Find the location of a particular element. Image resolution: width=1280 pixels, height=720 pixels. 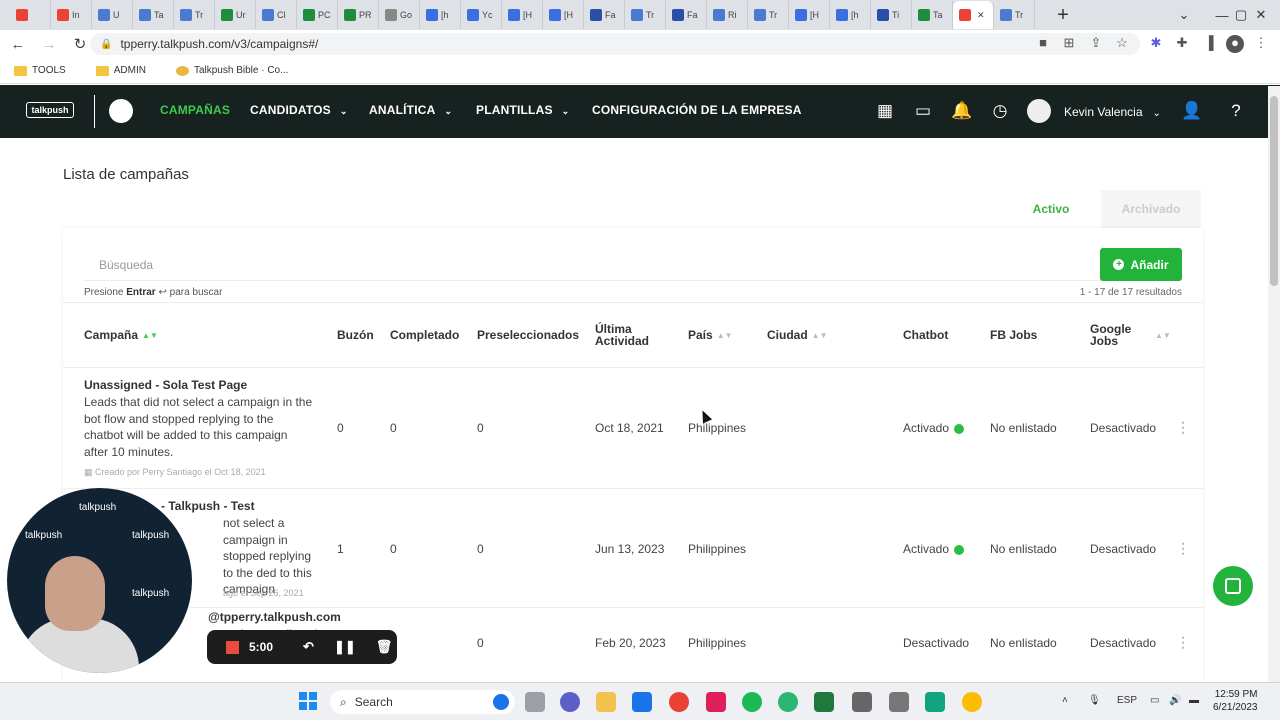

chrome-icon is located at coordinates (679, 702).